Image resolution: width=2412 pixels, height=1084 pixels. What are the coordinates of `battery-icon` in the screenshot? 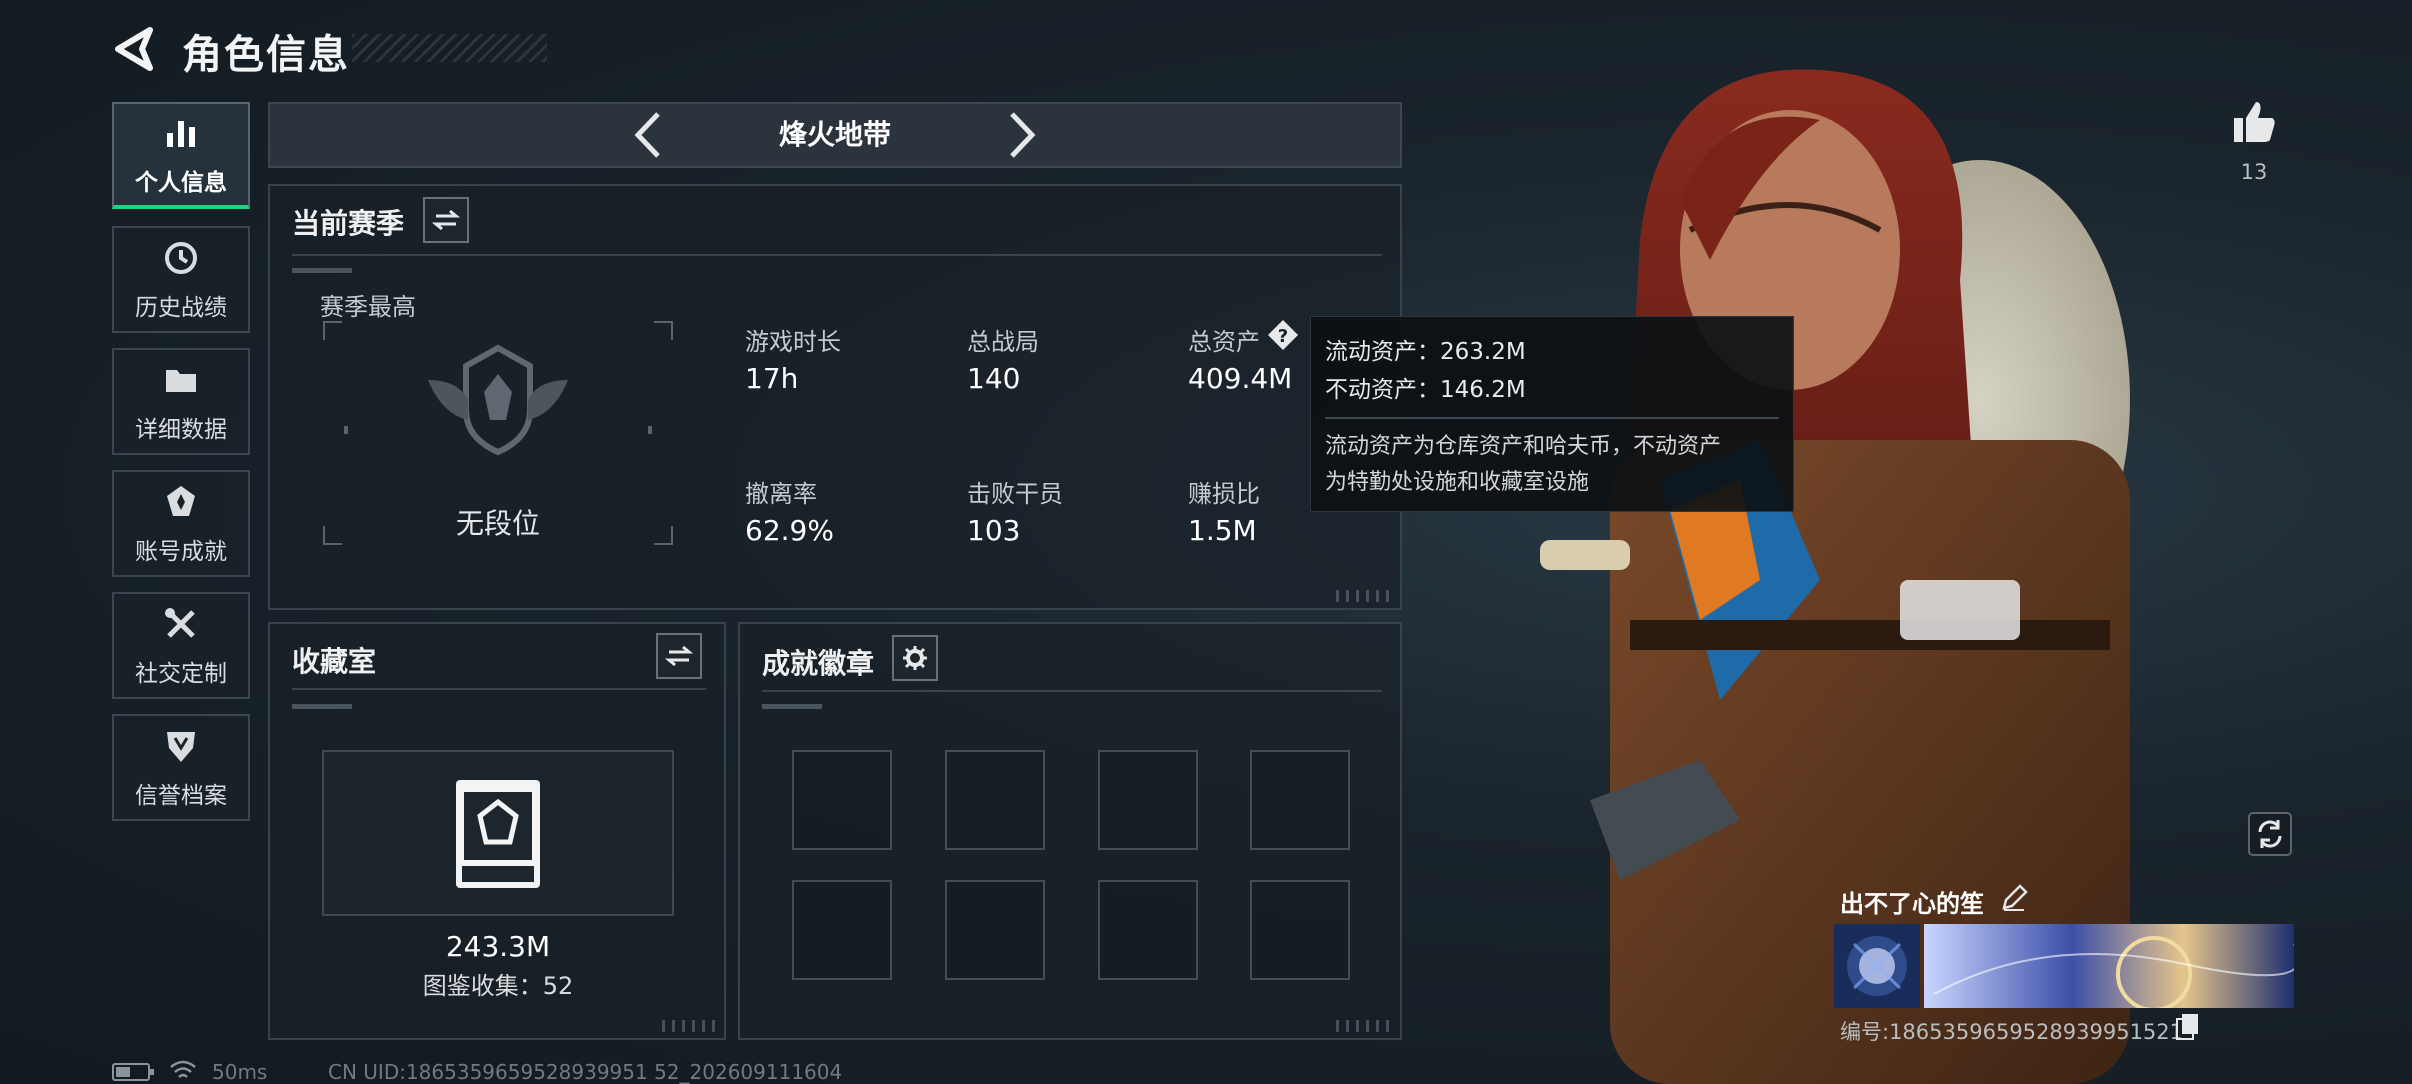 It's located at (133, 1072).